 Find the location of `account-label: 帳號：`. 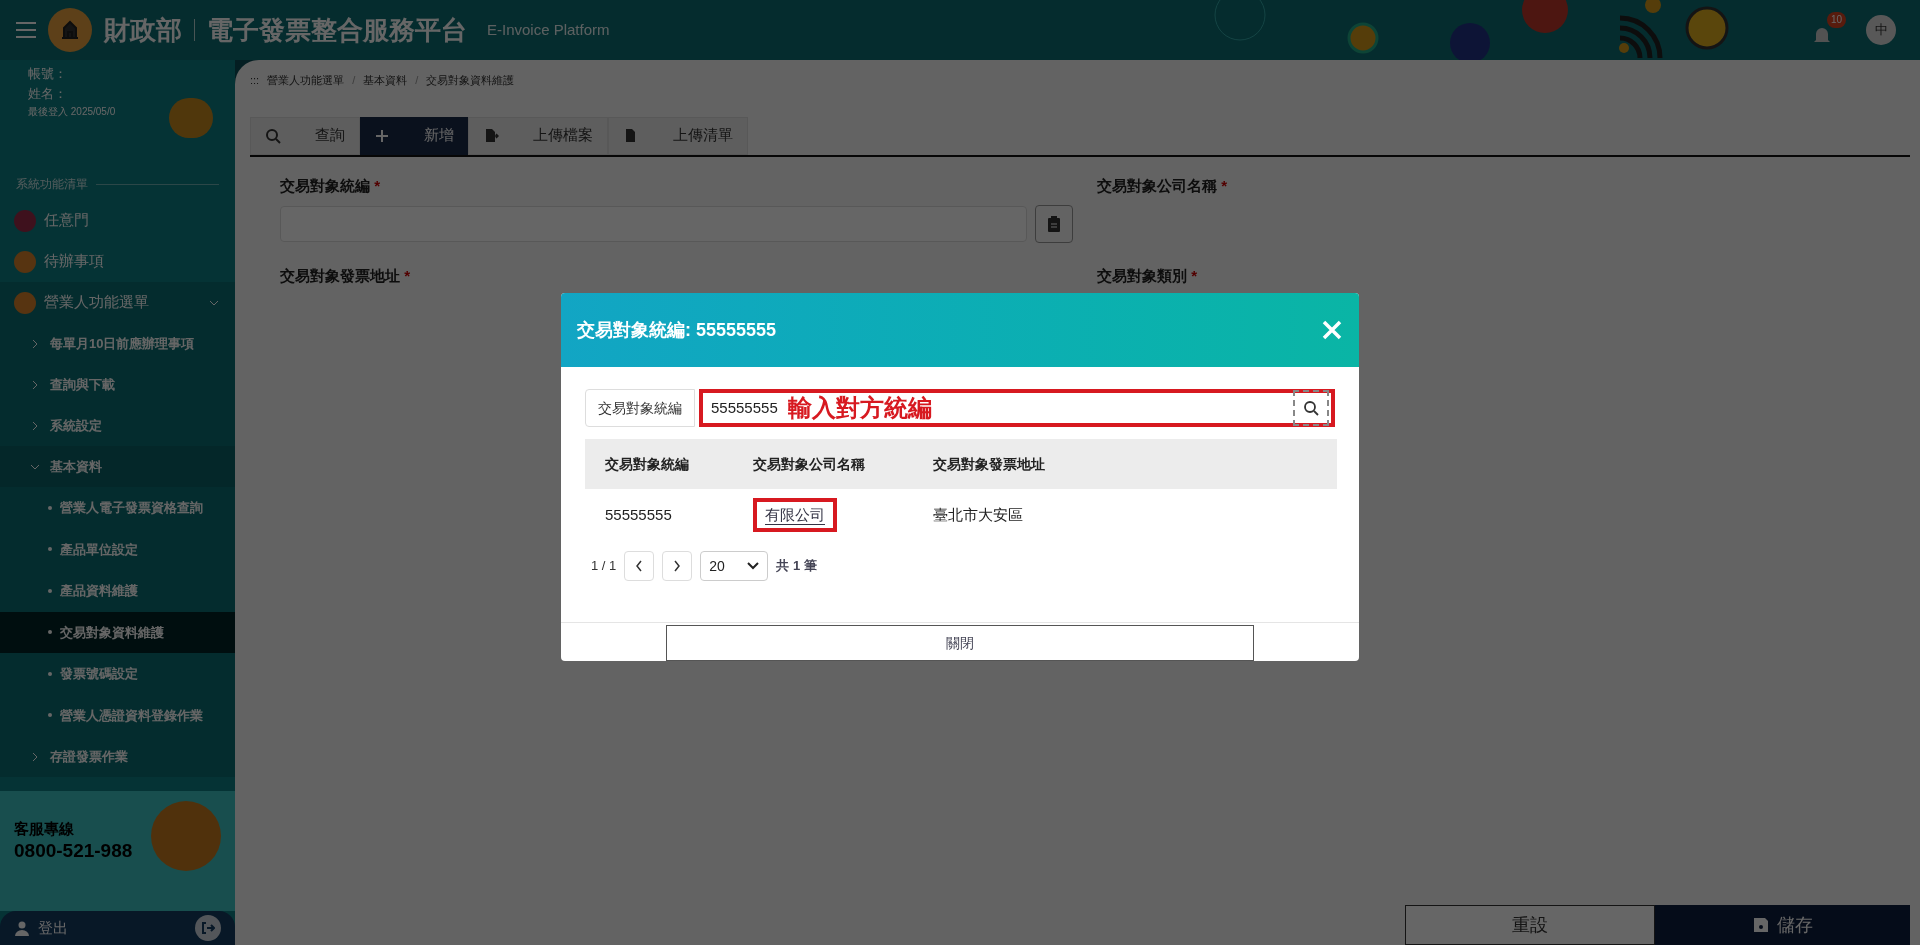

account-label: 帳號： is located at coordinates (48, 74).